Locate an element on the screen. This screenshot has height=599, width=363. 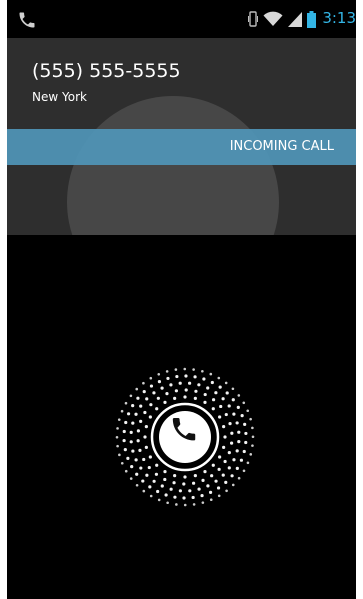
caller-number: (555) 555-5555 is located at coordinates (106, 71).